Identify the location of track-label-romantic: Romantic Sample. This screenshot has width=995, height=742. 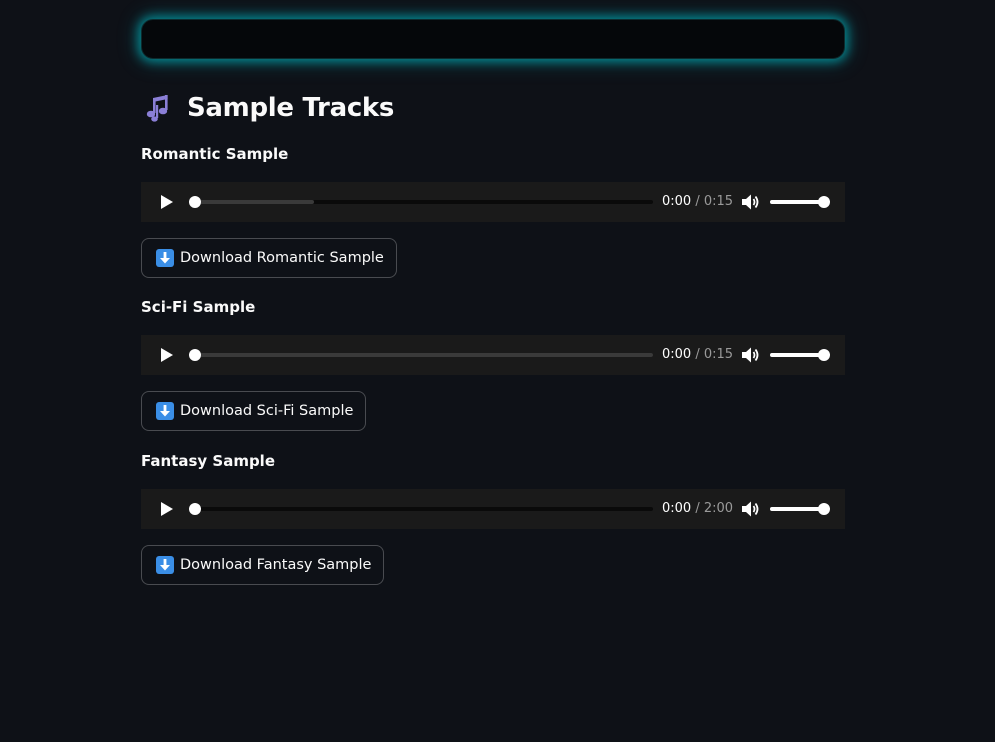
(215, 154).